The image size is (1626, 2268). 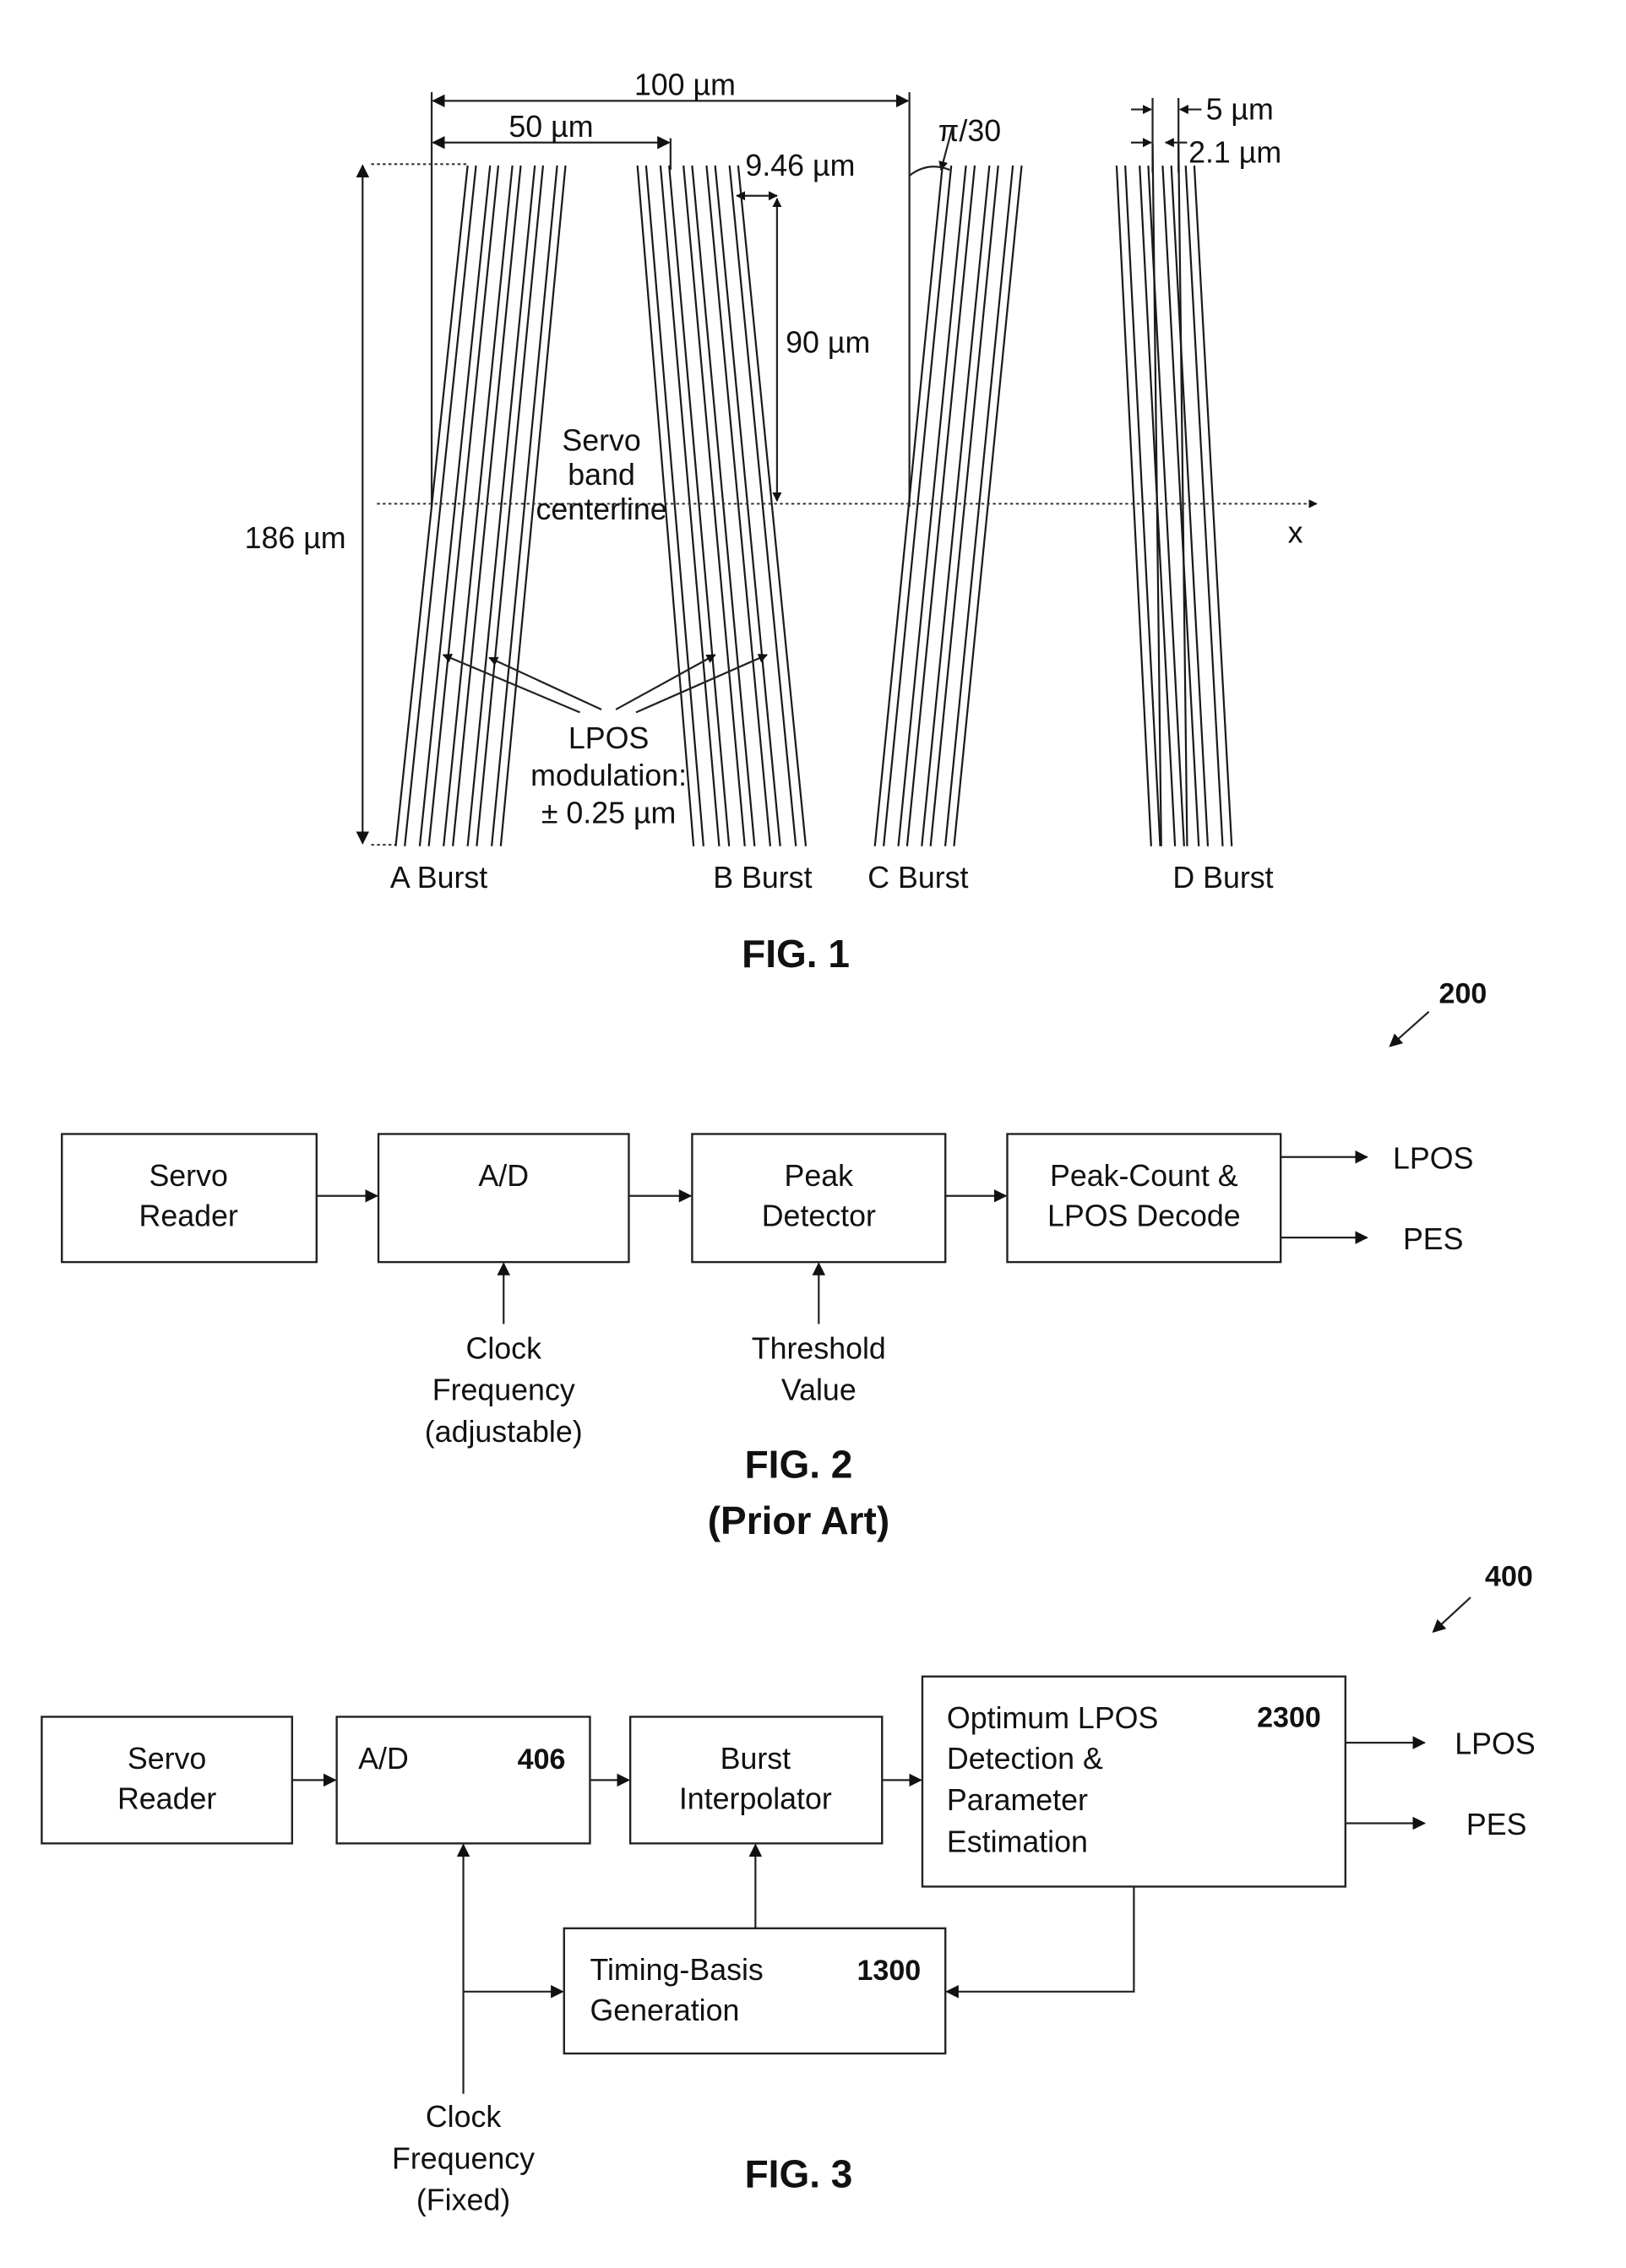 What do you see at coordinates (504, 1198) in the screenshot?
I see `block-ad: A/D` at bounding box center [504, 1198].